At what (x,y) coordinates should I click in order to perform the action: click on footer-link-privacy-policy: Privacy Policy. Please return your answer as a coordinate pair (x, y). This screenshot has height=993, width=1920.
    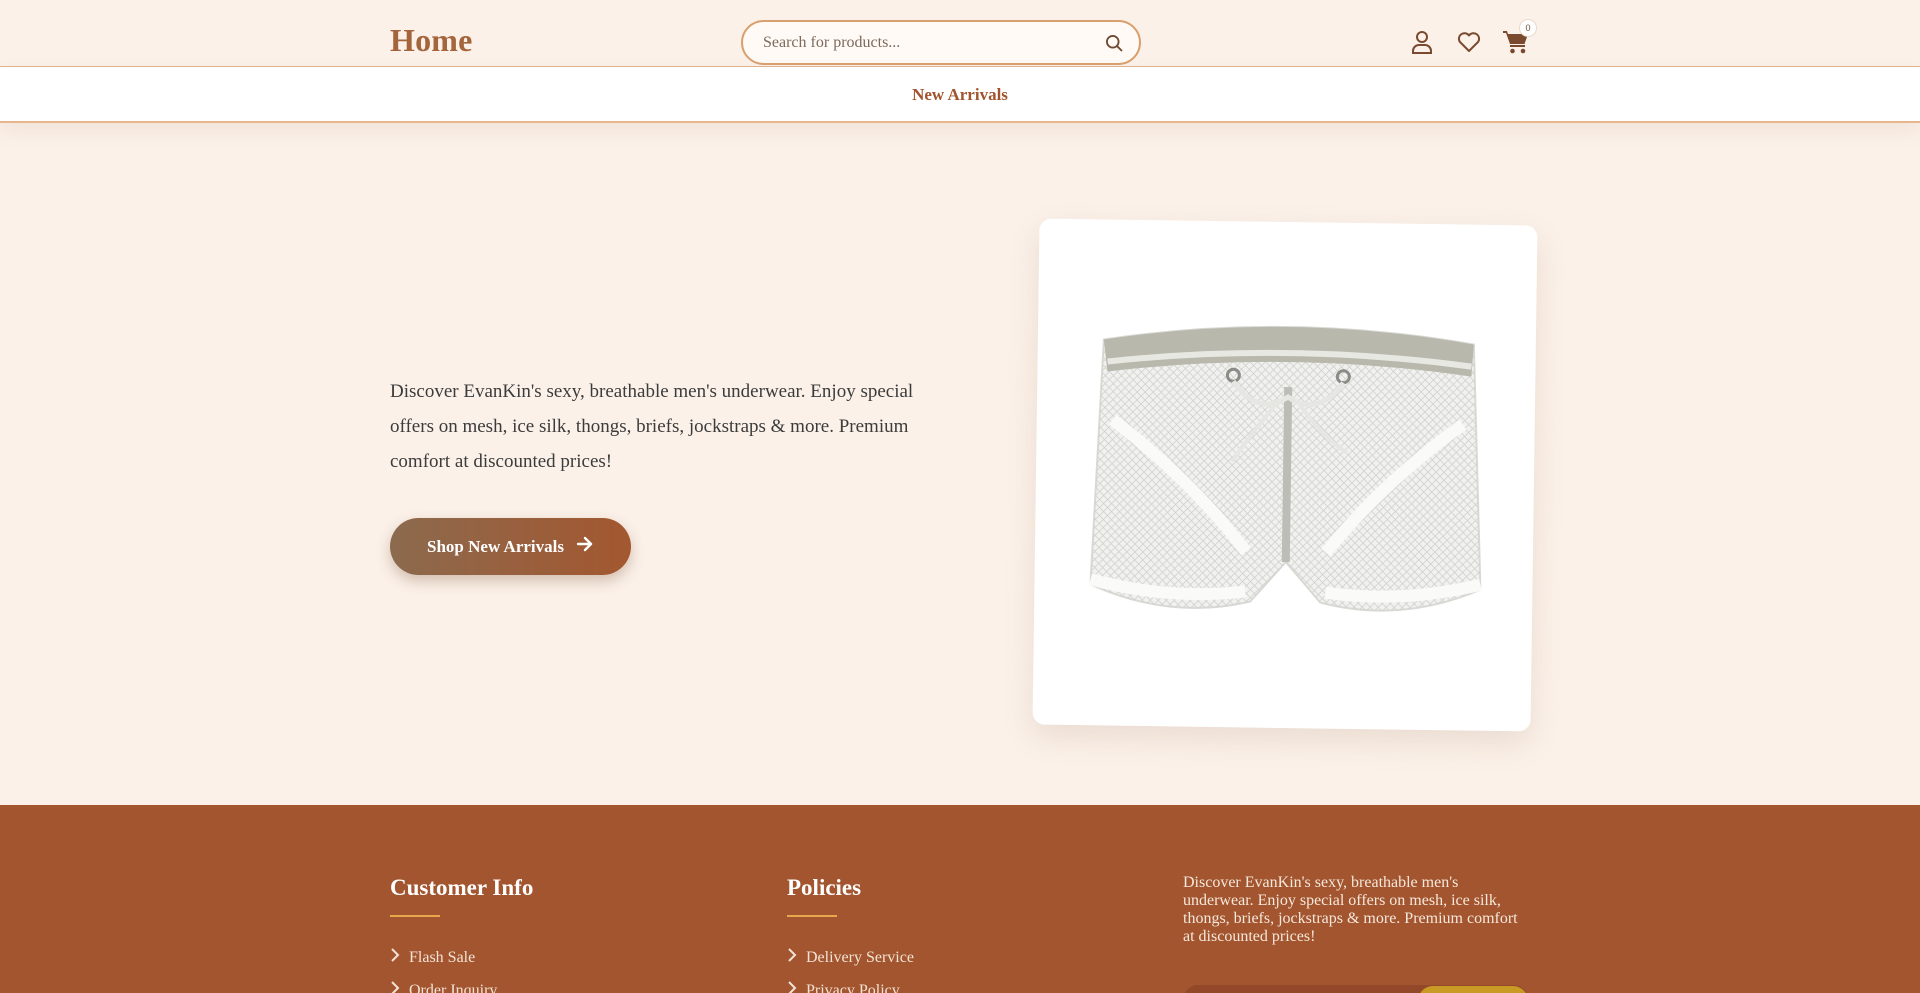
    Looking at the image, I should click on (850, 983).